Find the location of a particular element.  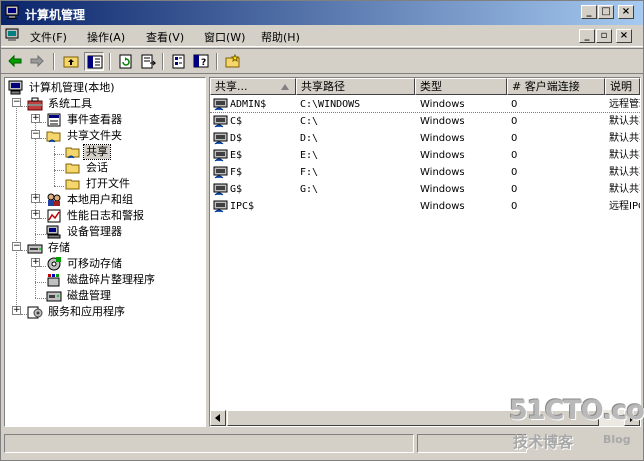

tree-label: 服务和应用程序 is located at coordinates (86, 311).